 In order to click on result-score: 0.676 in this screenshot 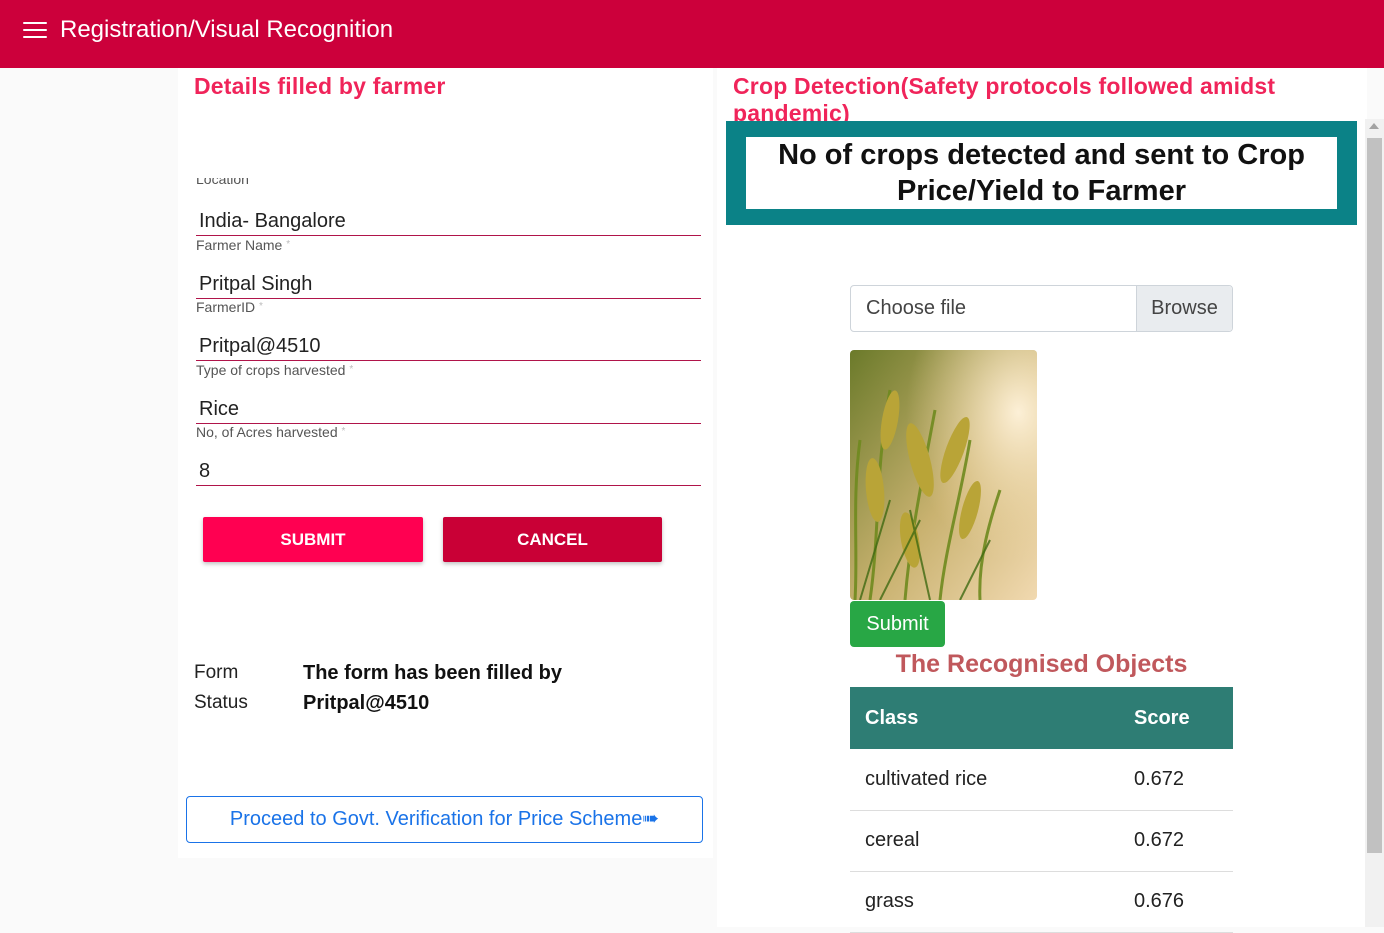, I will do `click(1176, 902)`.